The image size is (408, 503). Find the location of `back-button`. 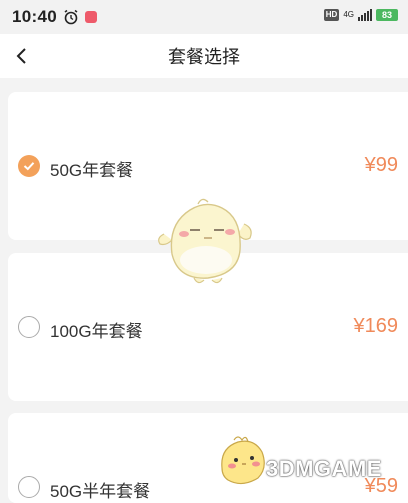

back-button is located at coordinates (22, 56).